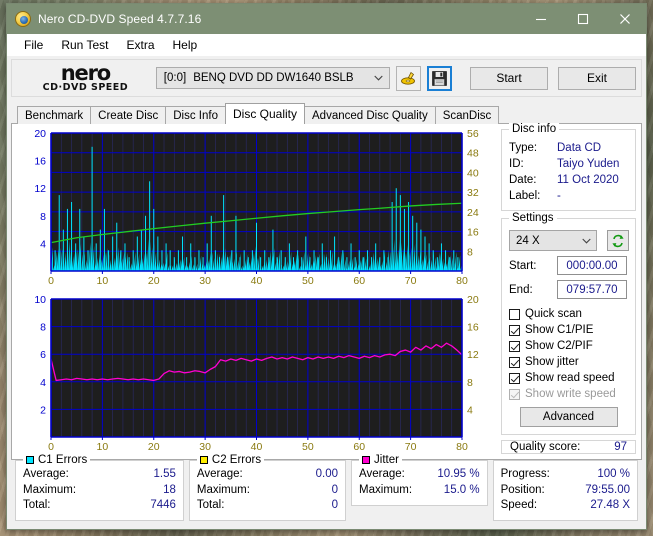  What do you see at coordinates (568, 417) in the screenshot?
I see `advanced-button: Advanced` at bounding box center [568, 417].